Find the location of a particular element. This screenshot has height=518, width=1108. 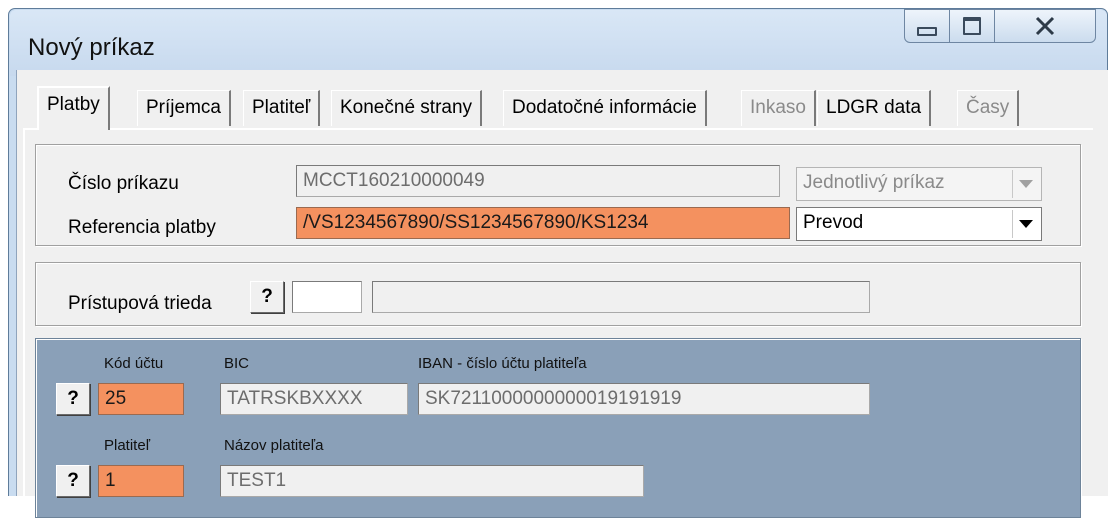

tab-label: Časy is located at coordinates (988, 107).